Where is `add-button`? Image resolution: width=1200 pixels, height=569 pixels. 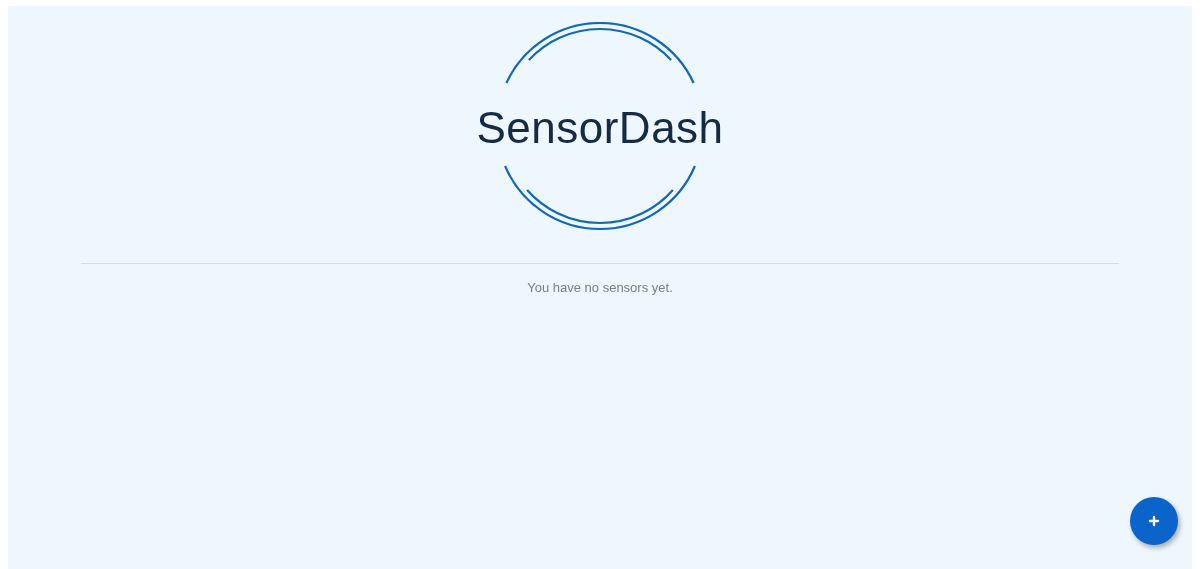 add-button is located at coordinates (1154, 521).